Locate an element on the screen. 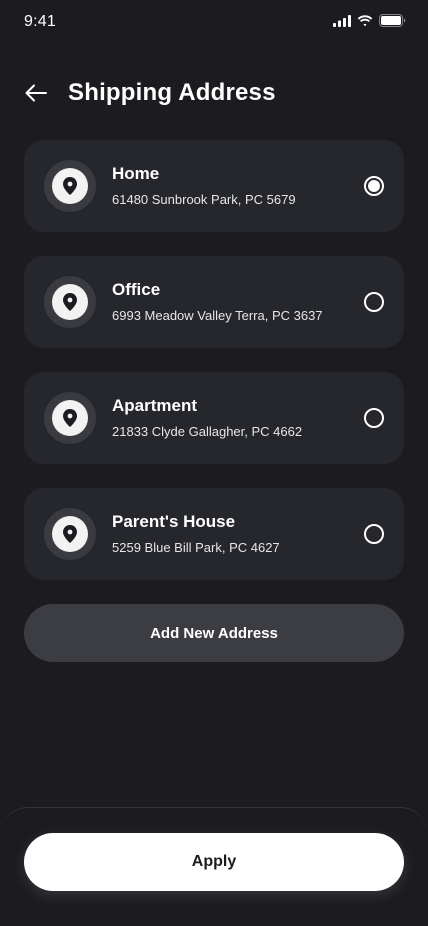  header: Shipping Address is located at coordinates (214, 93).